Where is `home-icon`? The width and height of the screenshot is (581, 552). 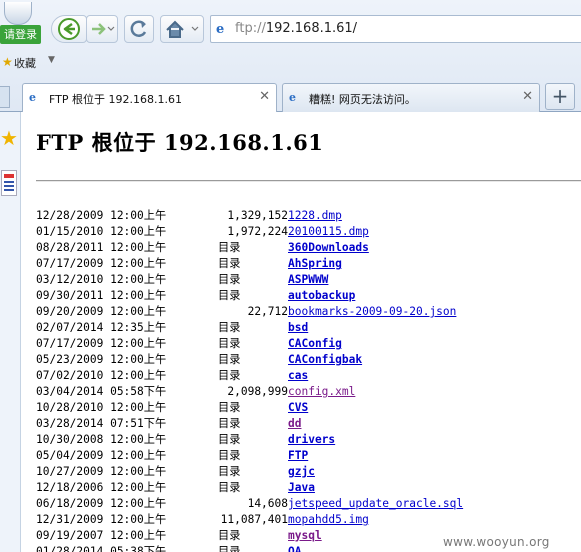 home-icon is located at coordinates (182, 29).